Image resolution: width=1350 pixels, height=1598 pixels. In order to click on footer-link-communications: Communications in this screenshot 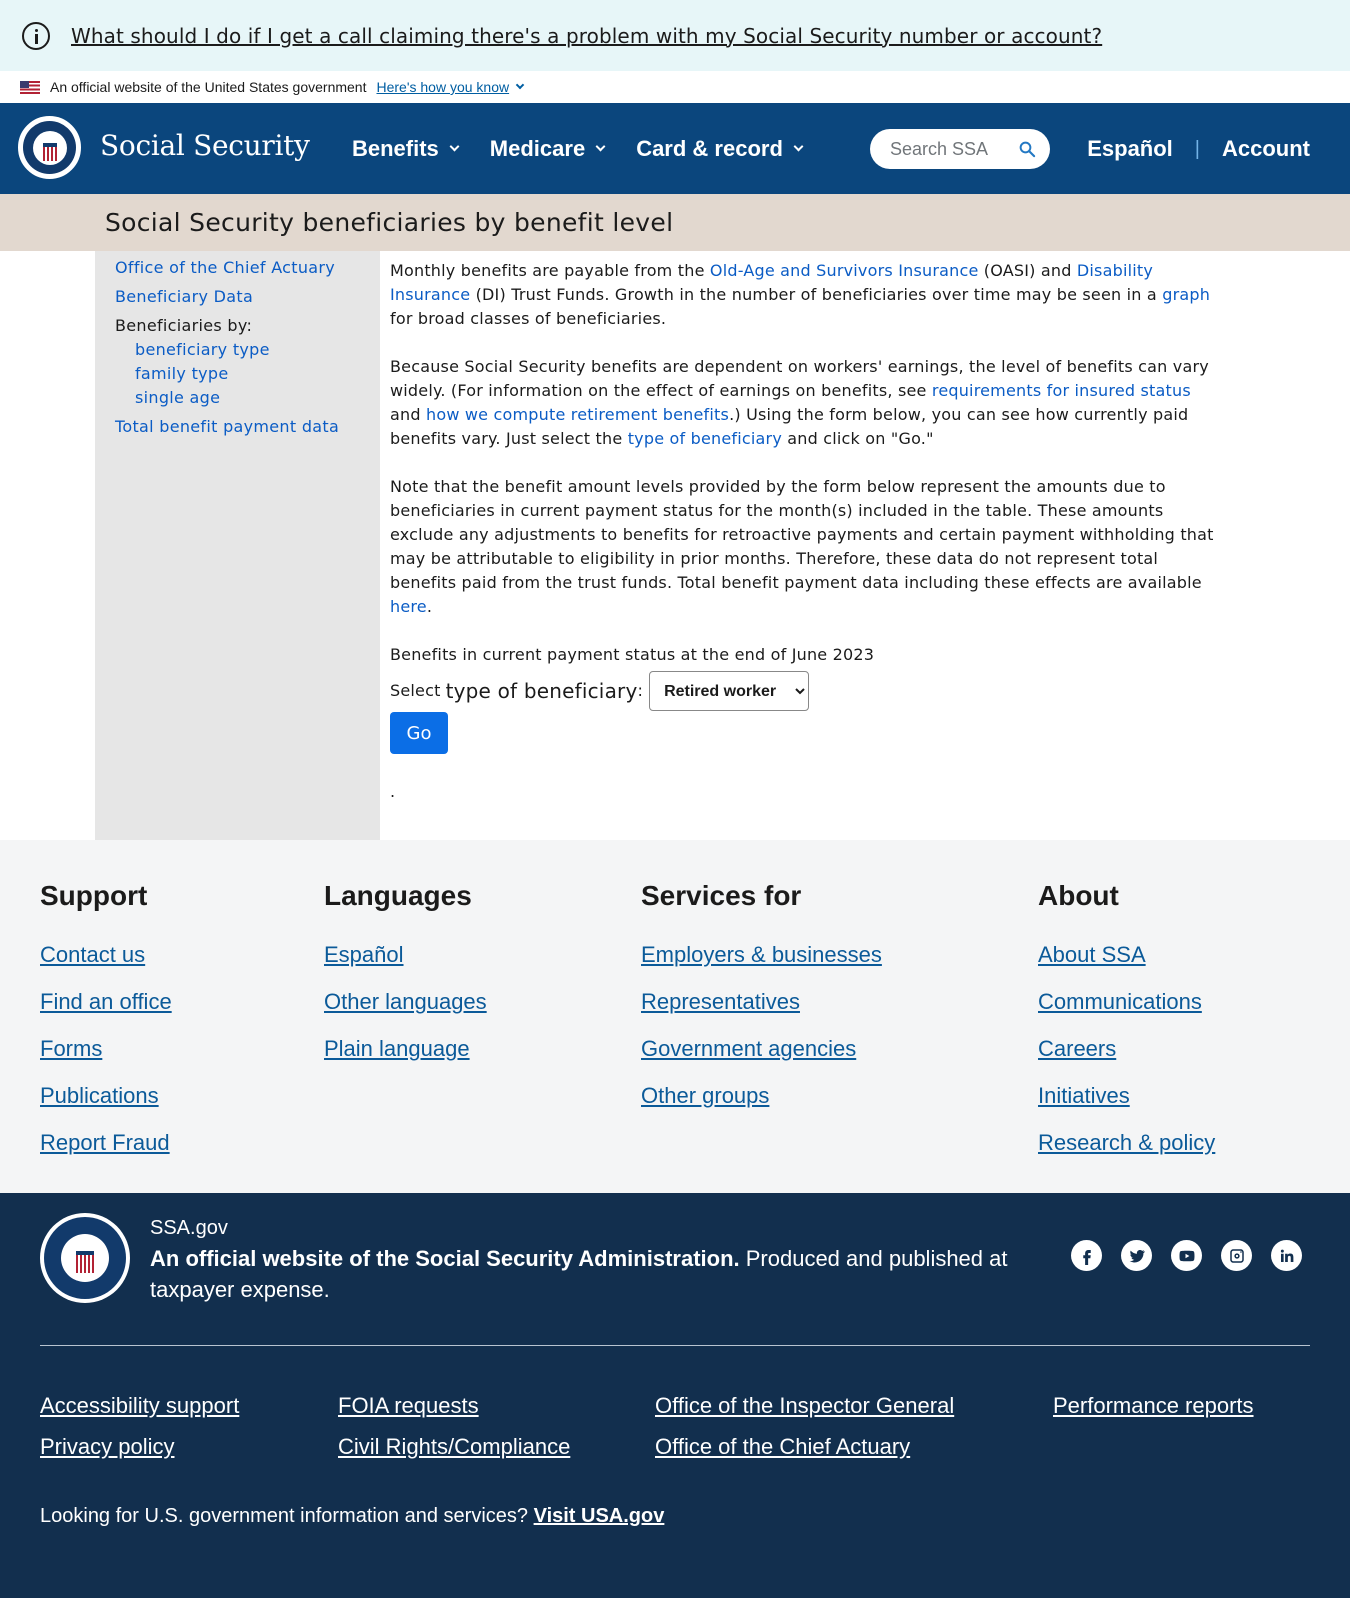, I will do `click(1126, 1001)`.